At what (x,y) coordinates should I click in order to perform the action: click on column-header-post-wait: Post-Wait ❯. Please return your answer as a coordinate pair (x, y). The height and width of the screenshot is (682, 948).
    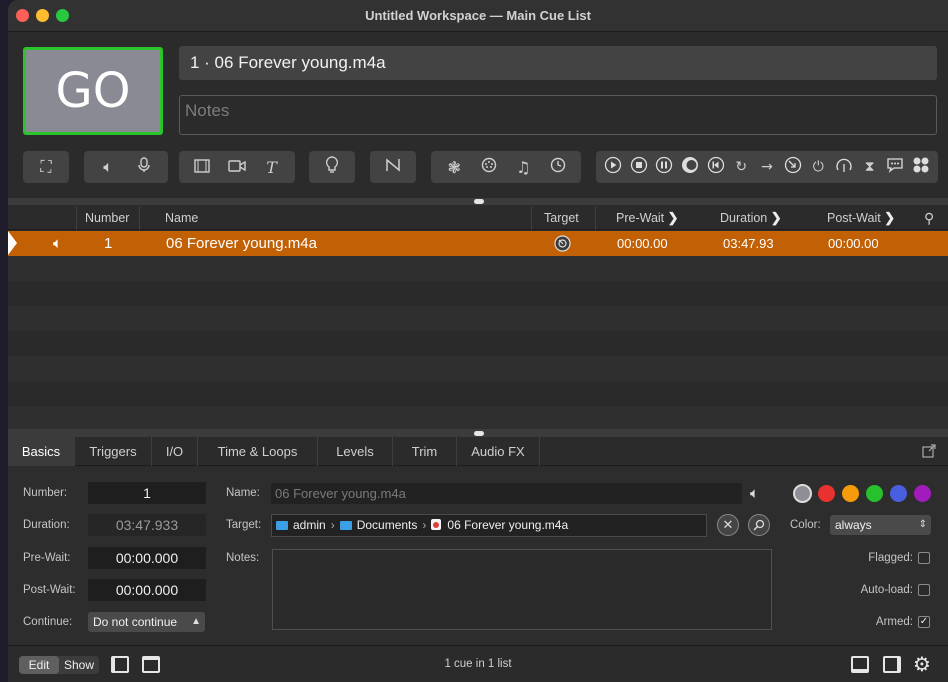
    Looking at the image, I should click on (868, 218).